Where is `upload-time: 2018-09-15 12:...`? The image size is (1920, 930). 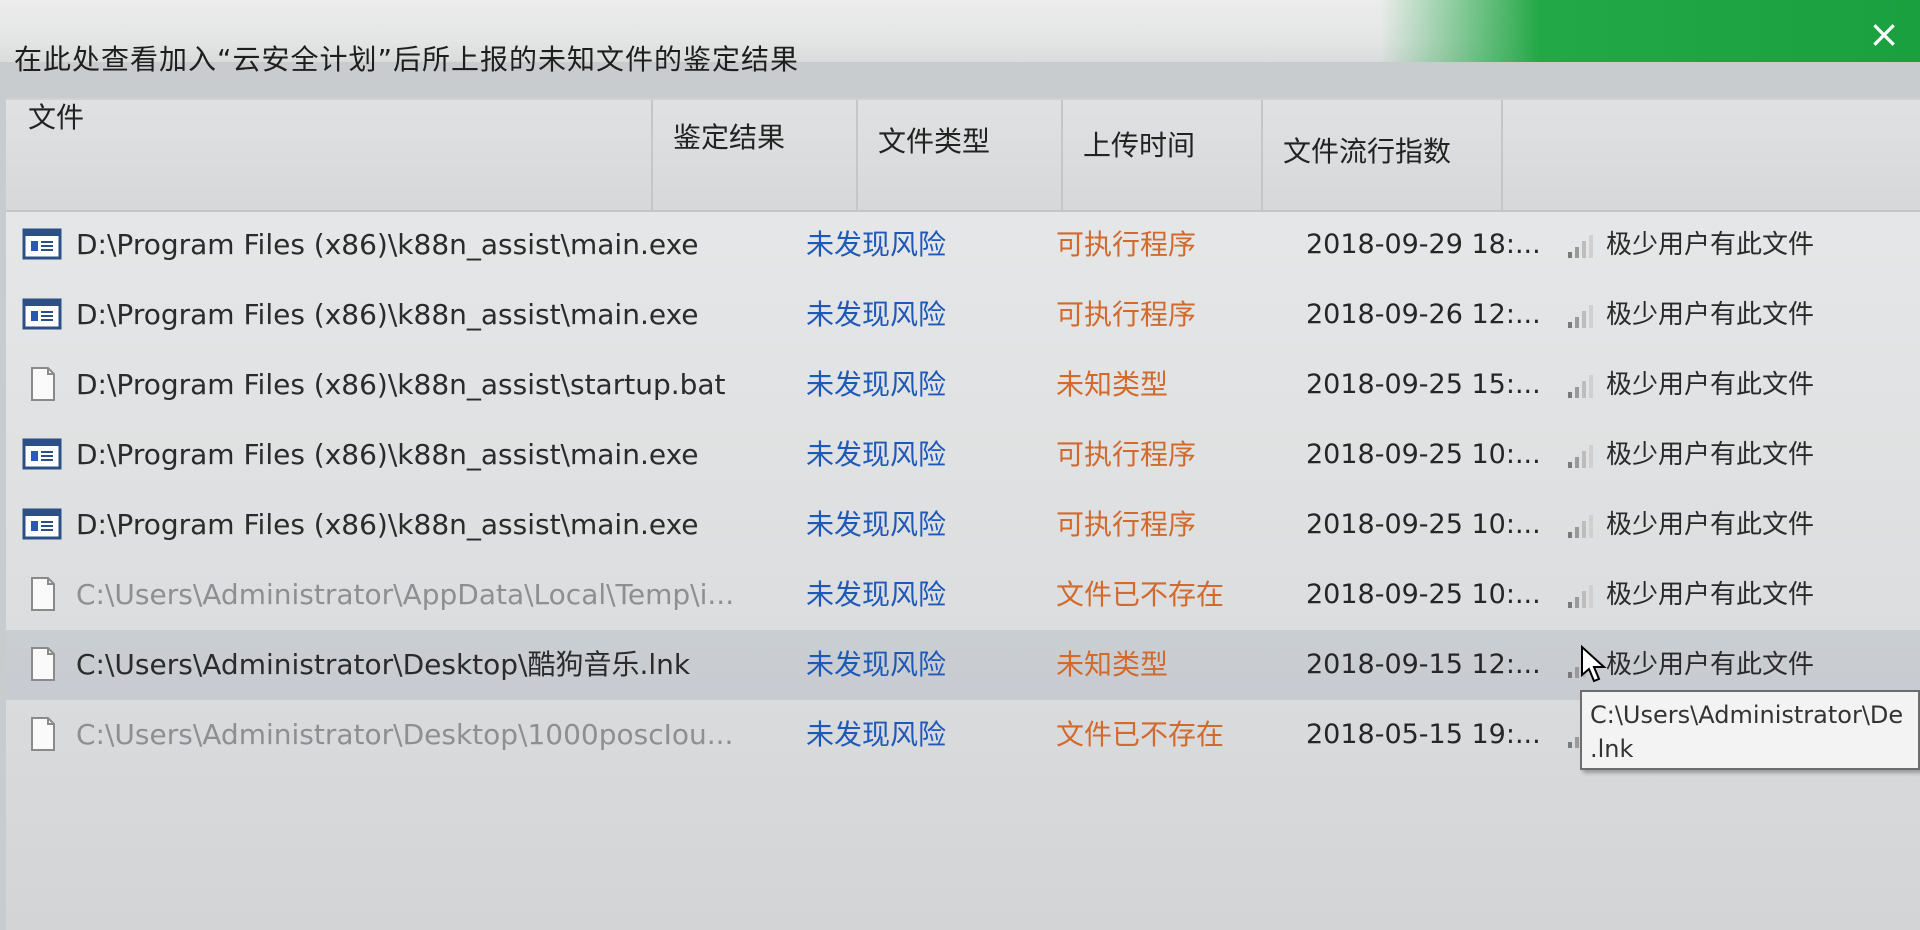 upload-time: 2018-09-15 12:... is located at coordinates (1423, 664).